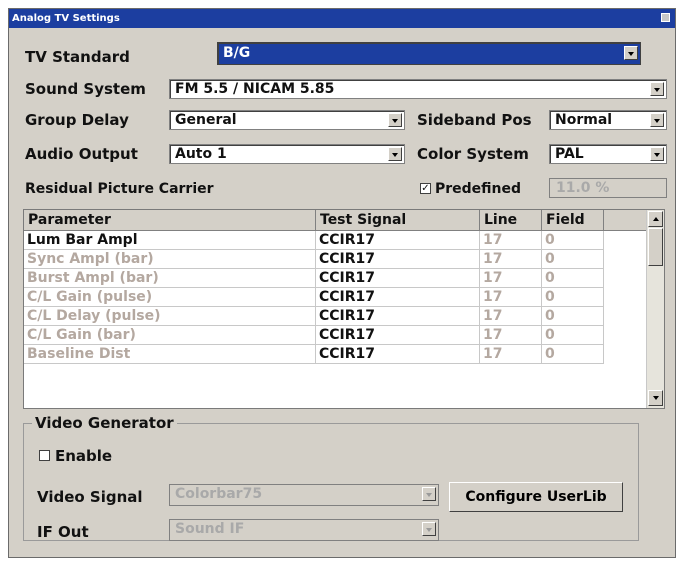 This screenshot has height=562, width=682. I want to click on cell-parameter: C/L Delay (pulse), so click(170, 316).